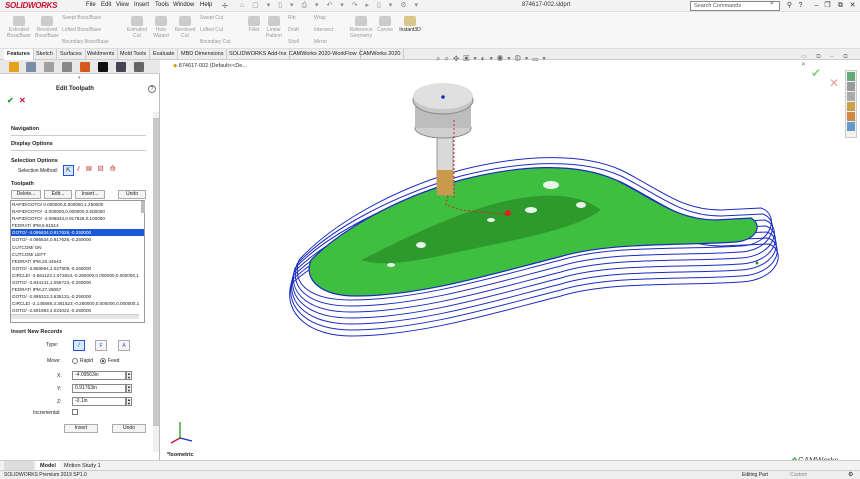 This screenshot has height=479, width=860. Describe the element at coordinates (77, 289) in the screenshot. I see `list-item: FEDRAT/ IPM,27.26057` at that location.